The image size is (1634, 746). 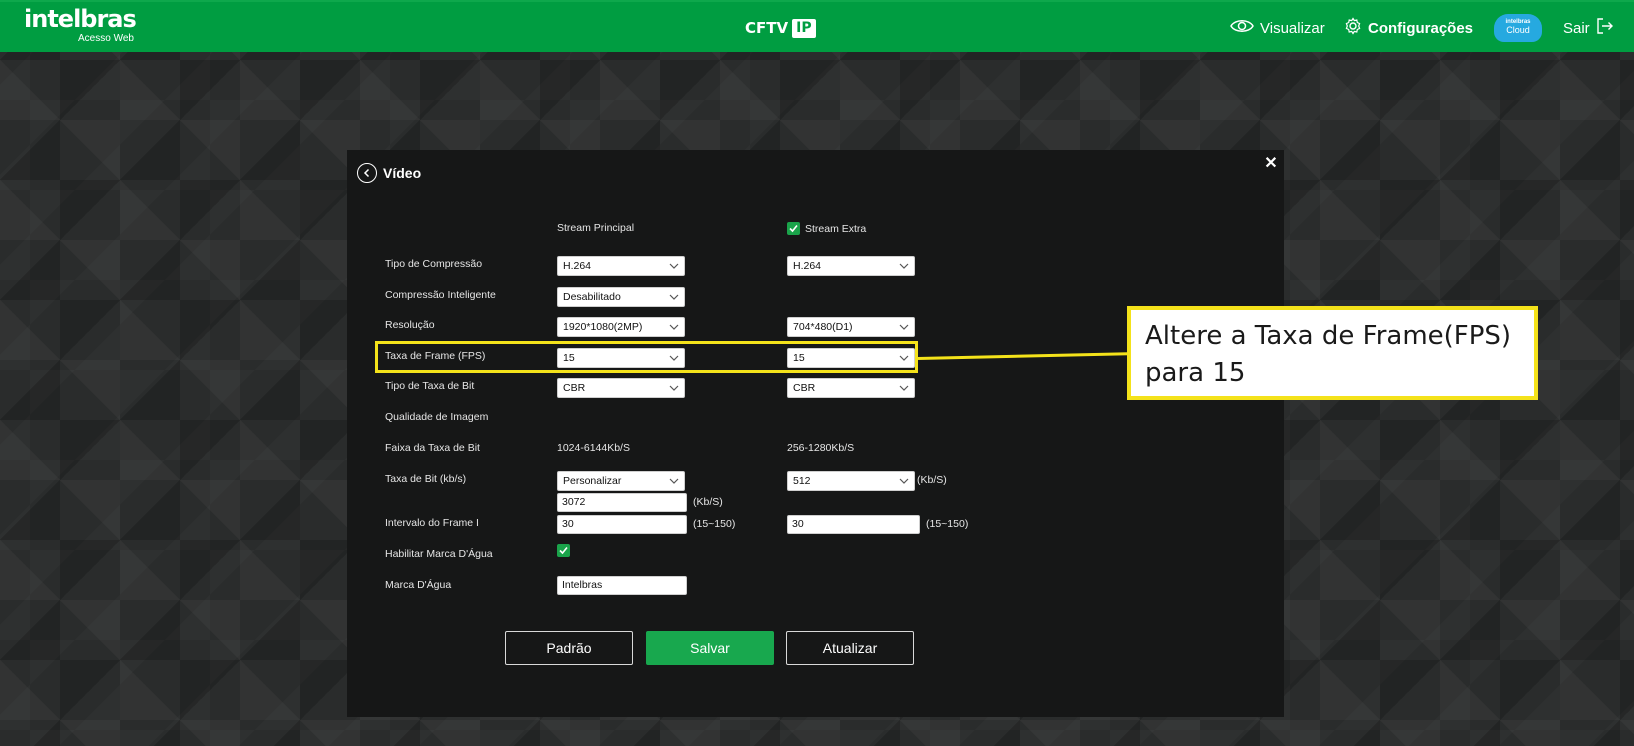 I want to click on main-resolucao-select: 1920*1080(2MP), so click(x=621, y=327).